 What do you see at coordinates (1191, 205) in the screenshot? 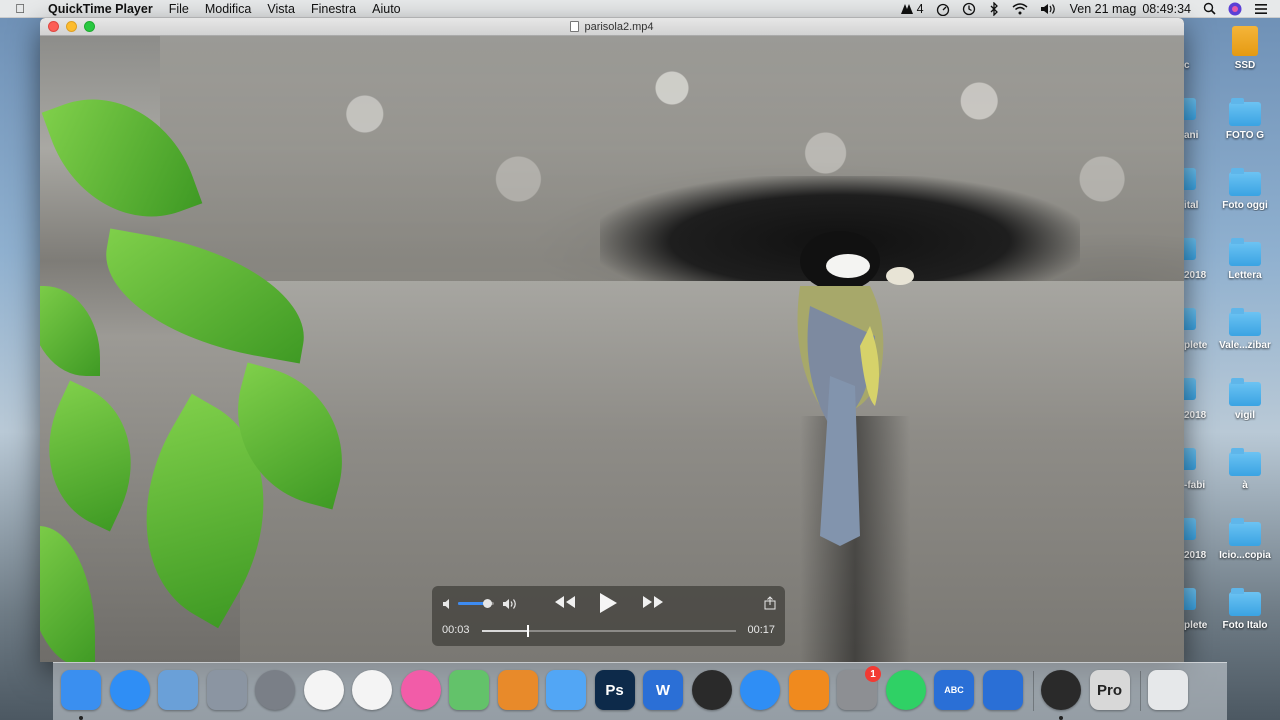
I see `partial-desktop-label: ital` at bounding box center [1191, 205].